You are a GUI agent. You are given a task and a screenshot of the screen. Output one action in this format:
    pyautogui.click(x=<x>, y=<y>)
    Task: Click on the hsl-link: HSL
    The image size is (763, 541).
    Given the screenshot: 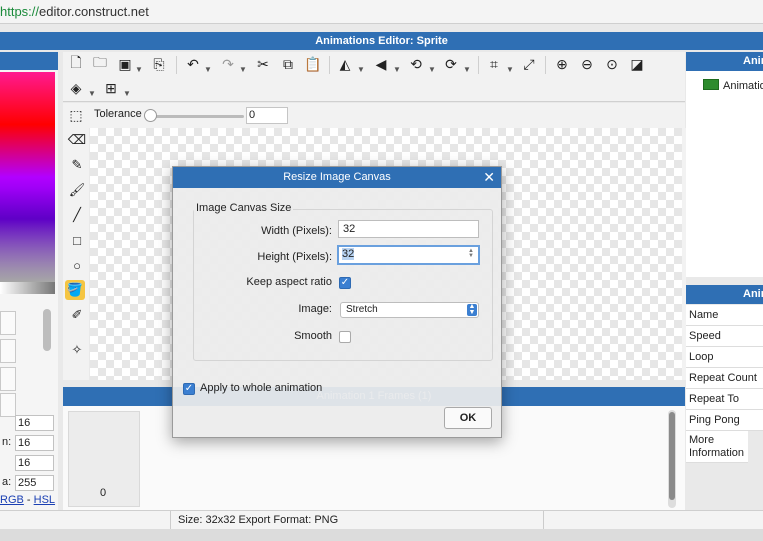 What is the action you would take?
    pyautogui.click(x=44, y=500)
    